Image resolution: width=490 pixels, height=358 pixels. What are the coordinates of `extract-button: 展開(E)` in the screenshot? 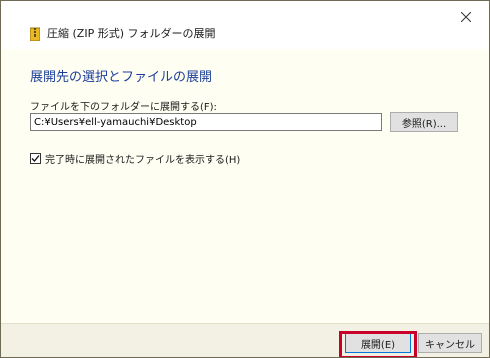 It's located at (378, 343).